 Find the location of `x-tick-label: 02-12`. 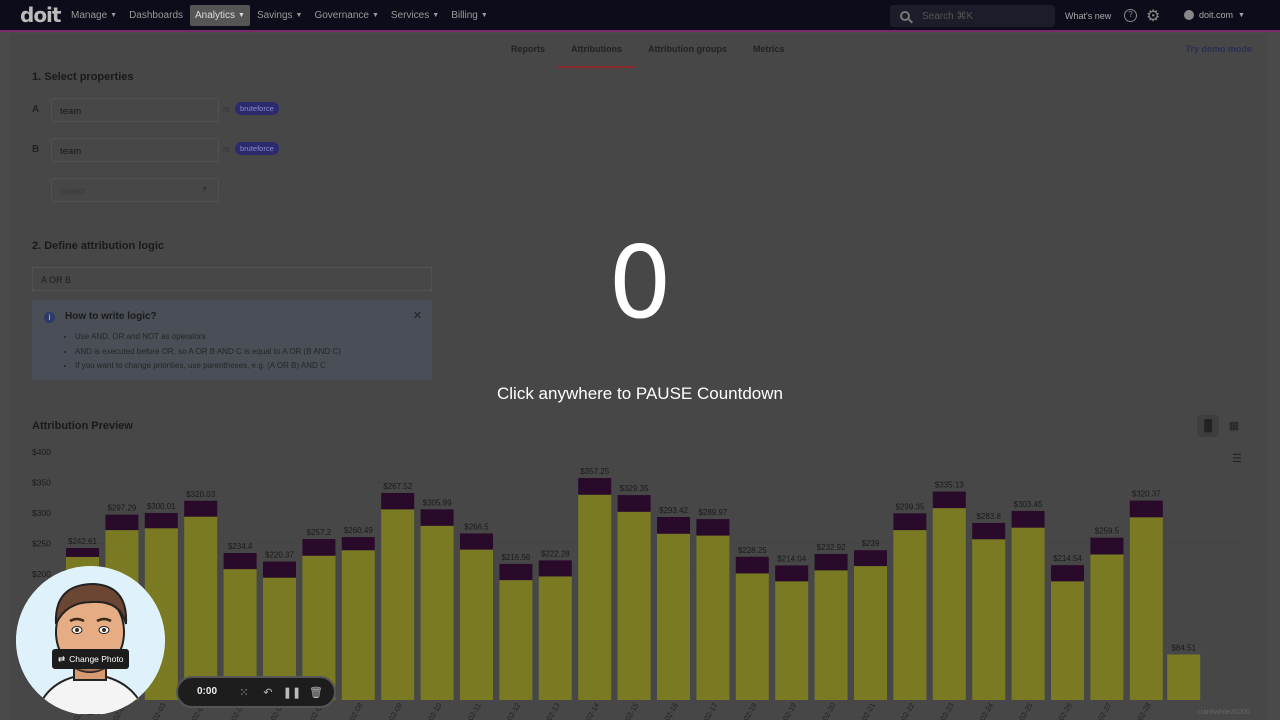

x-tick-label: 02-12 is located at coordinates (513, 710).